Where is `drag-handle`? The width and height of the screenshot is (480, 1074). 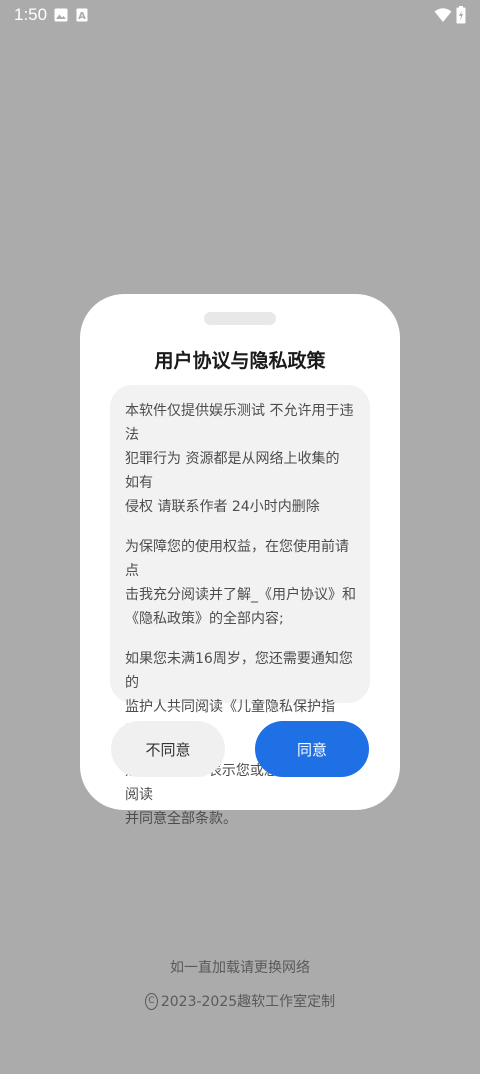
drag-handle is located at coordinates (240, 318).